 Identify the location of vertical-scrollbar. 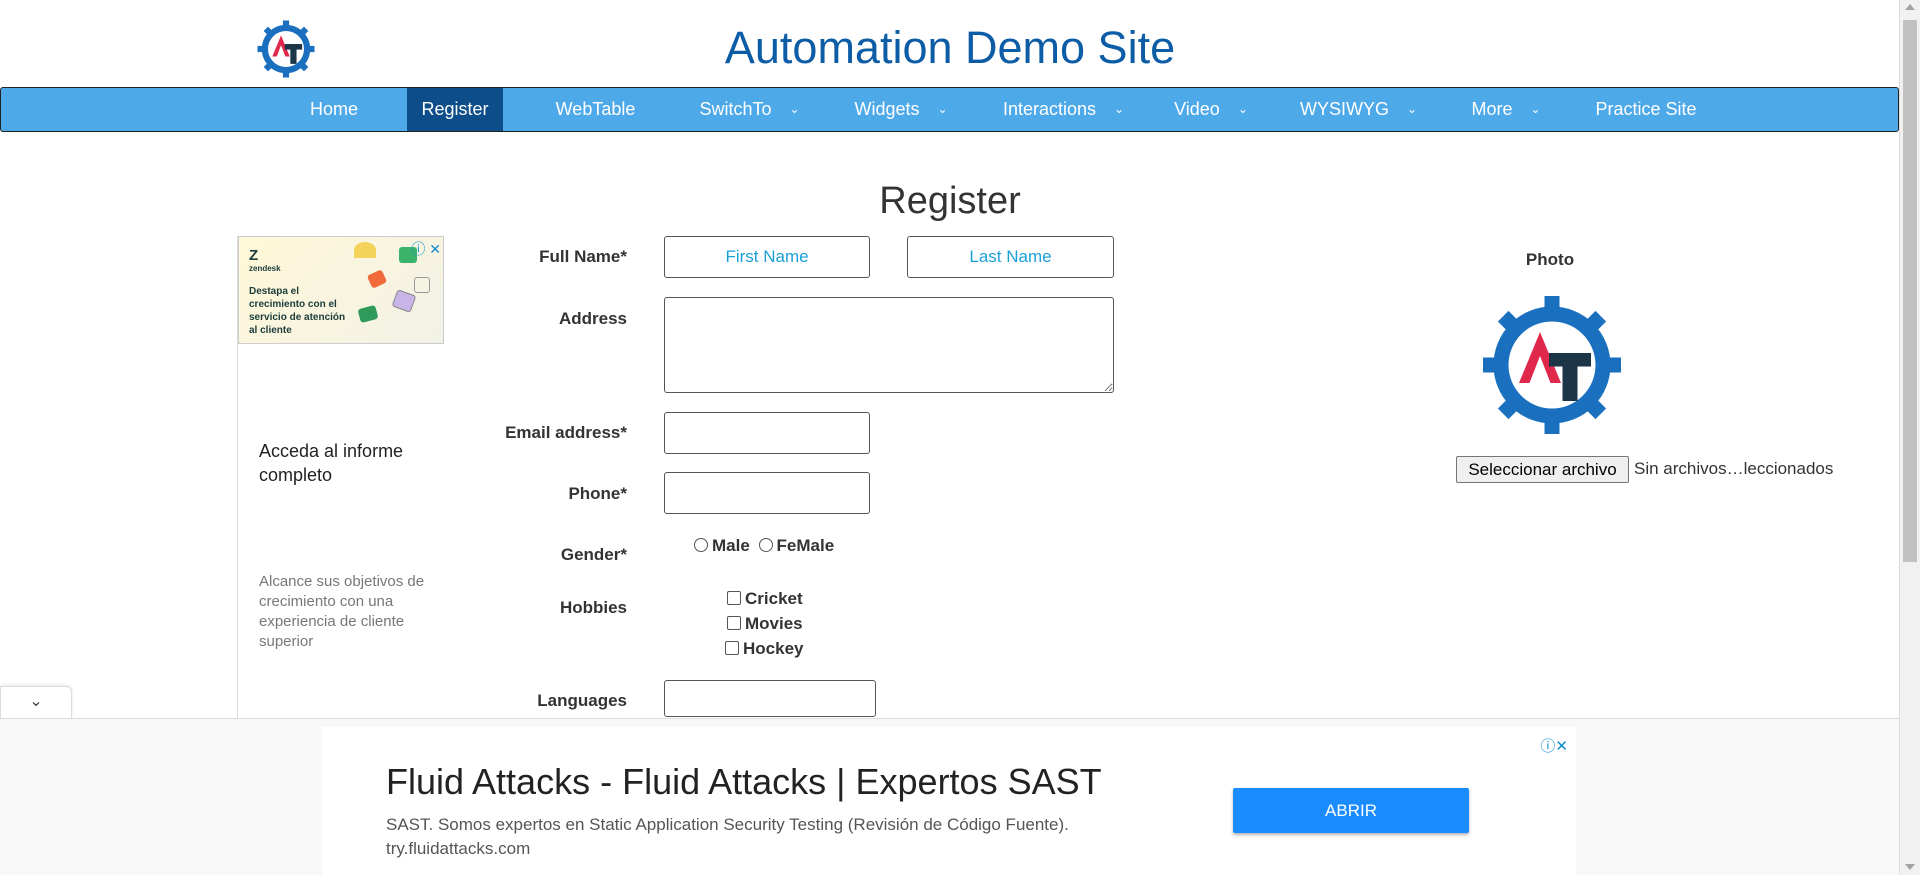
(1909, 437).